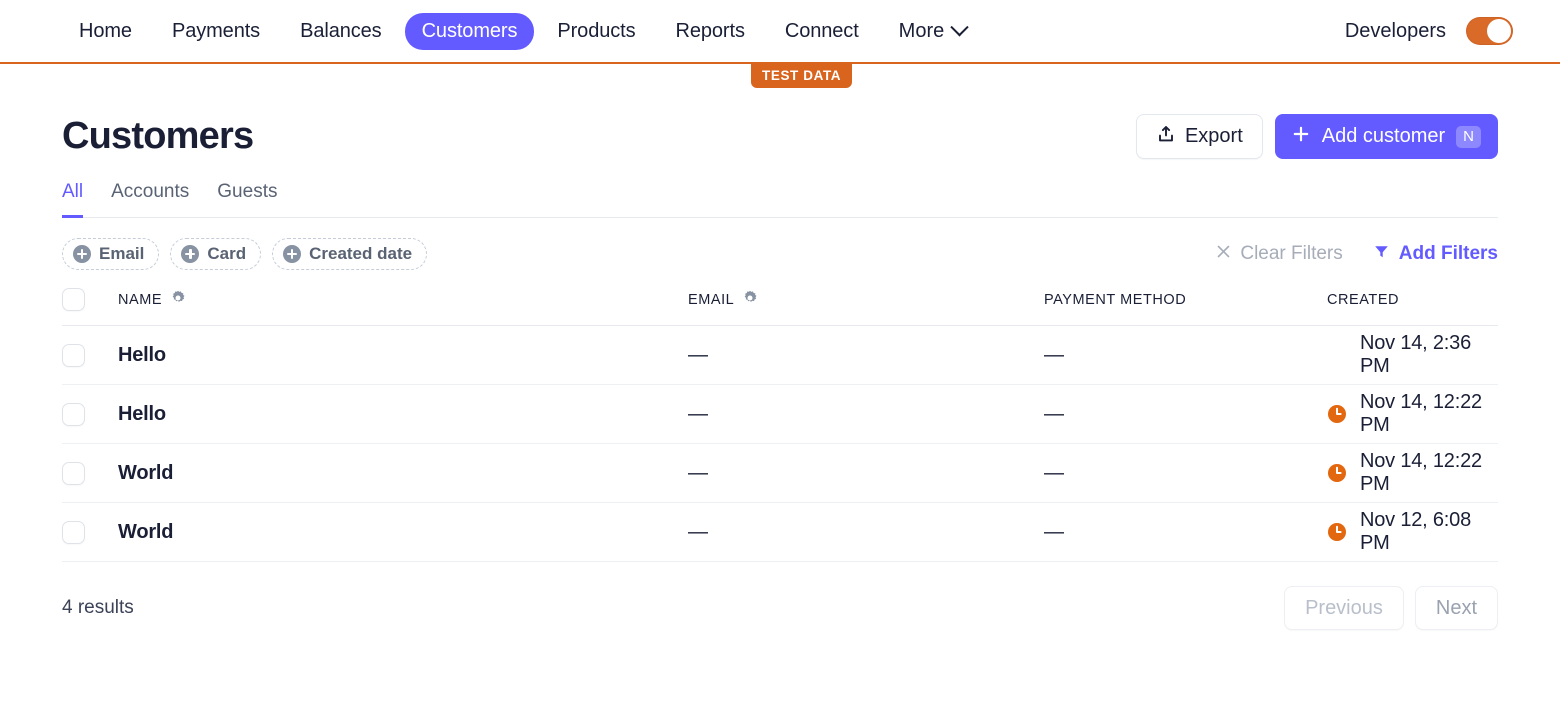 The image size is (1560, 706). What do you see at coordinates (227, 253) in the screenshot?
I see `filter-chip-label: Card` at bounding box center [227, 253].